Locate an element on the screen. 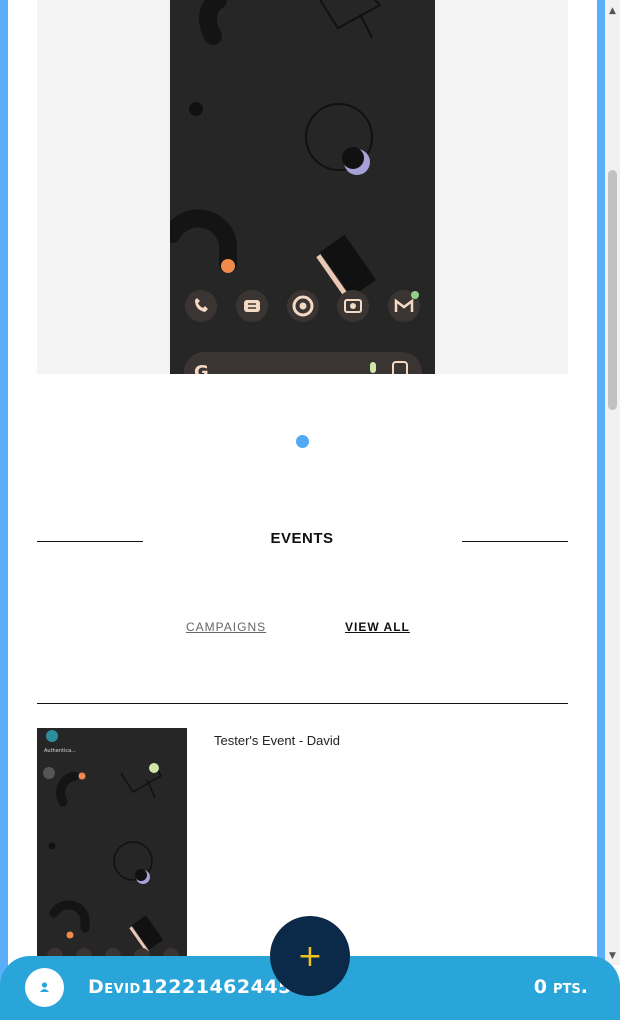  scrollbar: ▲ ▼ is located at coordinates (612, 482).